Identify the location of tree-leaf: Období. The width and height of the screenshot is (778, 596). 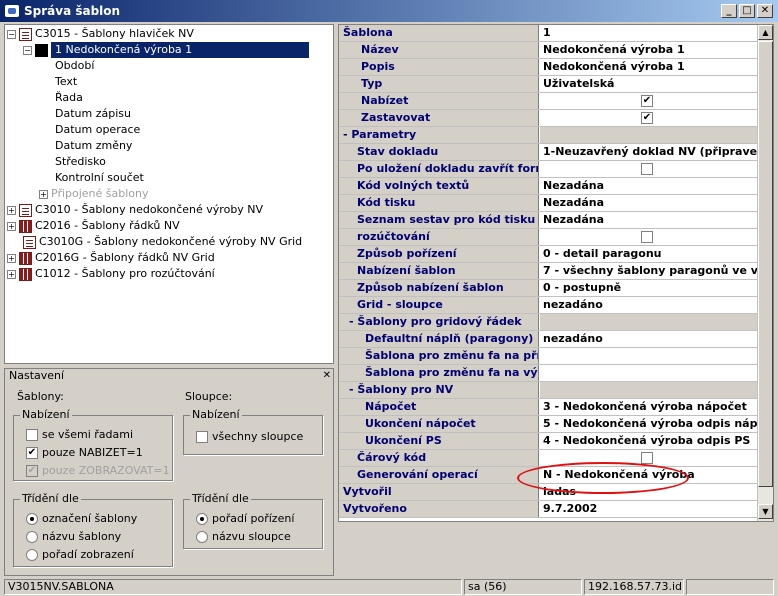
(74, 66).